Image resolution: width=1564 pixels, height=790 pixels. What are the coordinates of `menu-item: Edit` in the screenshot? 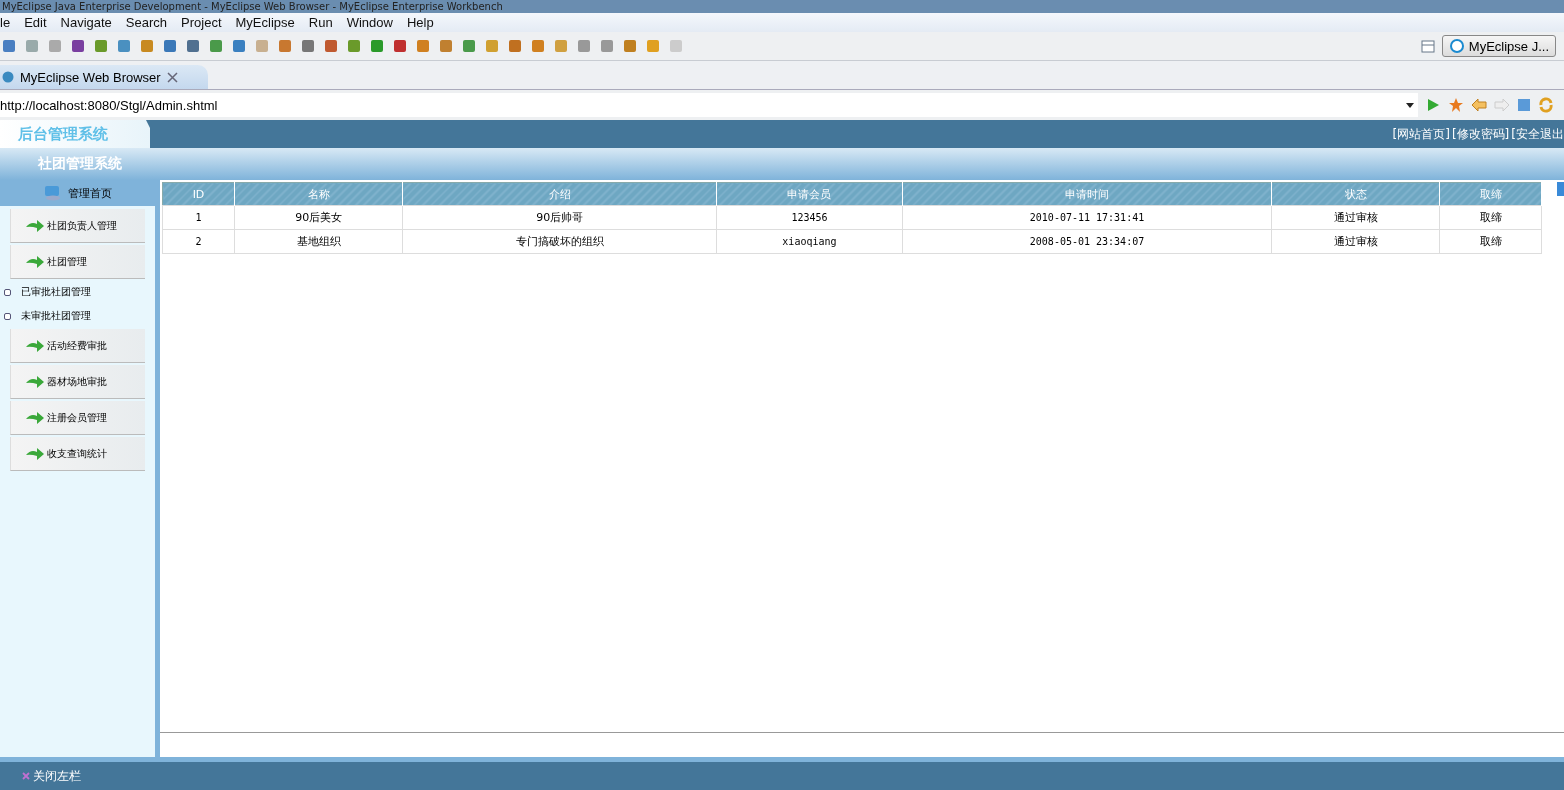 It's located at (35, 22).